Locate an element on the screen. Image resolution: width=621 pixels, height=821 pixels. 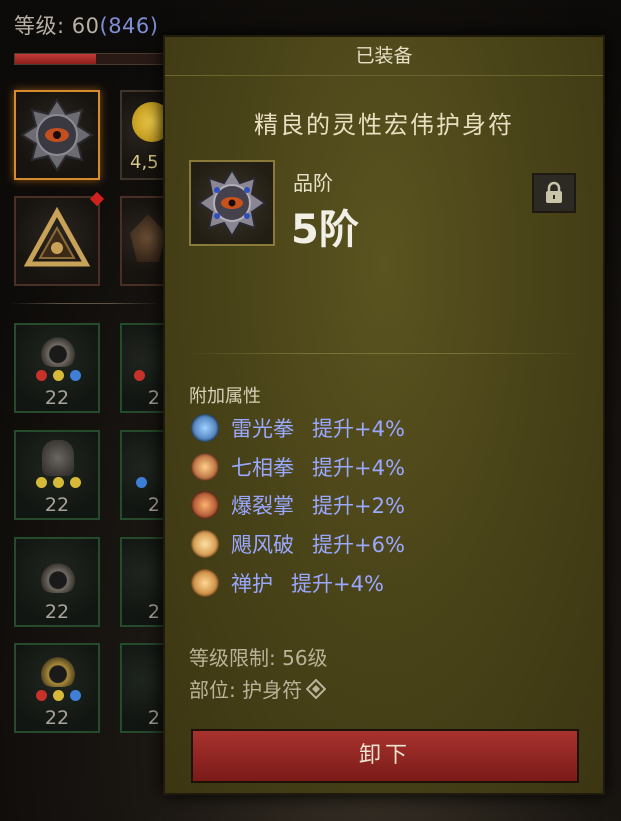
gold-ring-icon is located at coordinates (58, 671).